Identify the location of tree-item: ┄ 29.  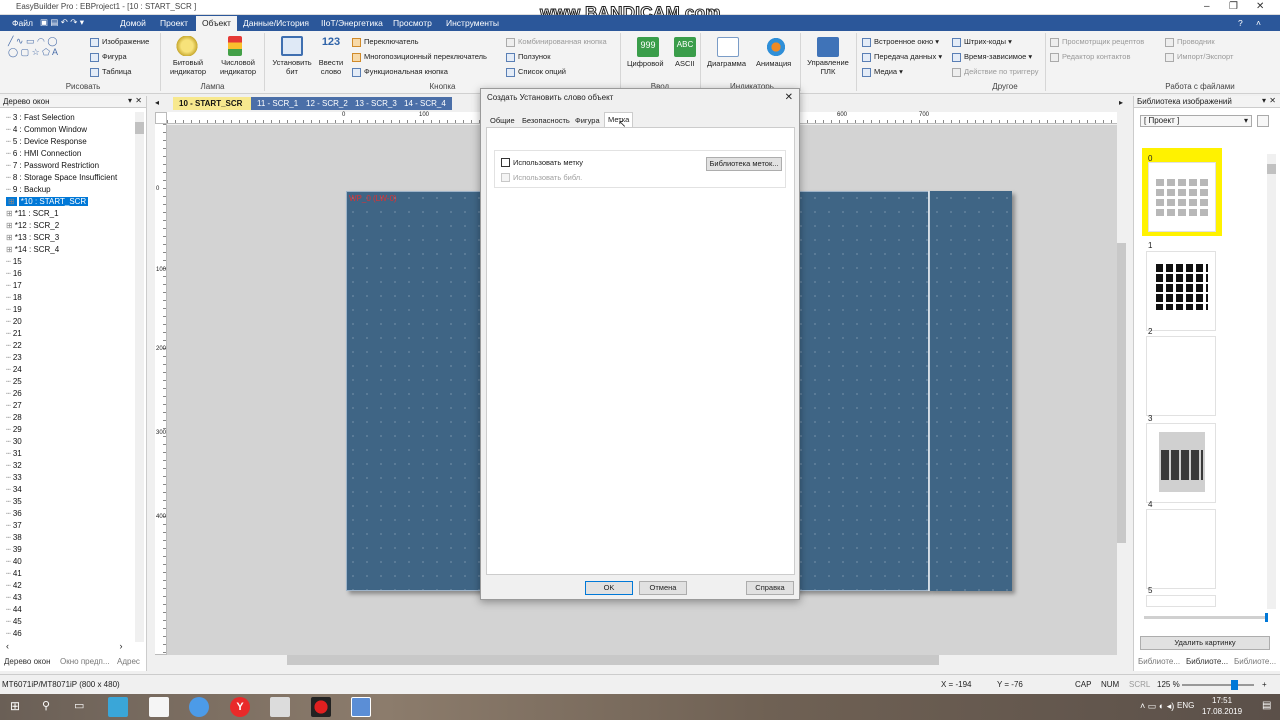
(71, 430).